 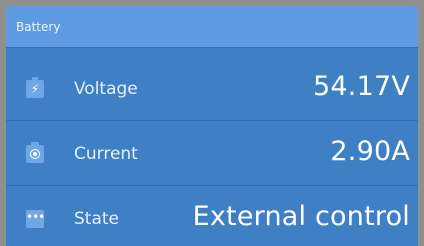 I want to click on more-dots-icon: •••, so click(x=35, y=219).